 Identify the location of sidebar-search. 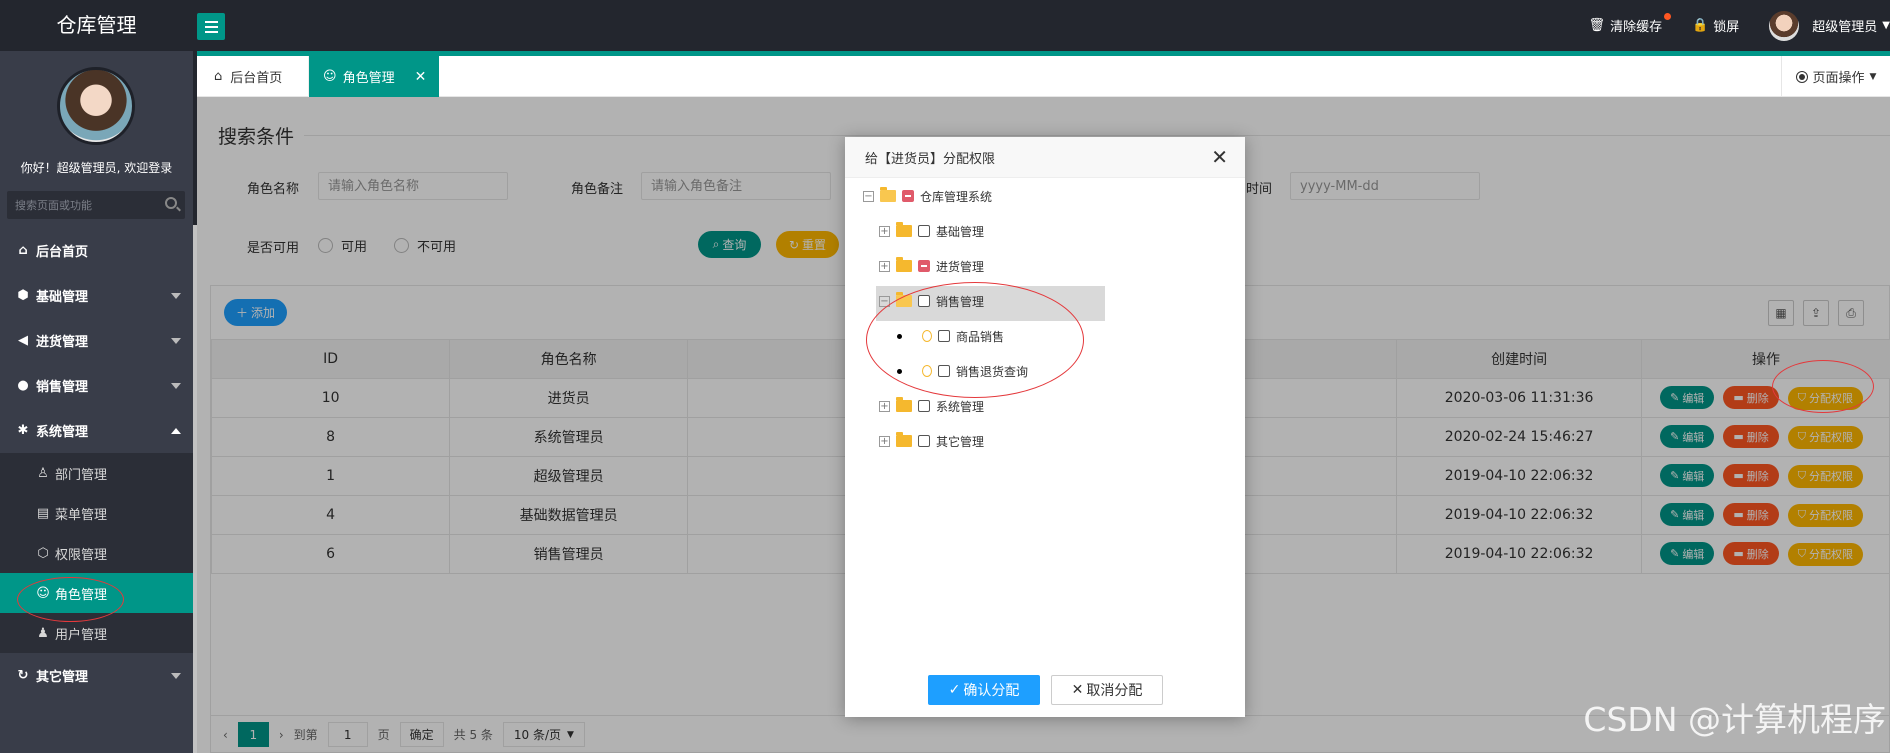
(96, 205).